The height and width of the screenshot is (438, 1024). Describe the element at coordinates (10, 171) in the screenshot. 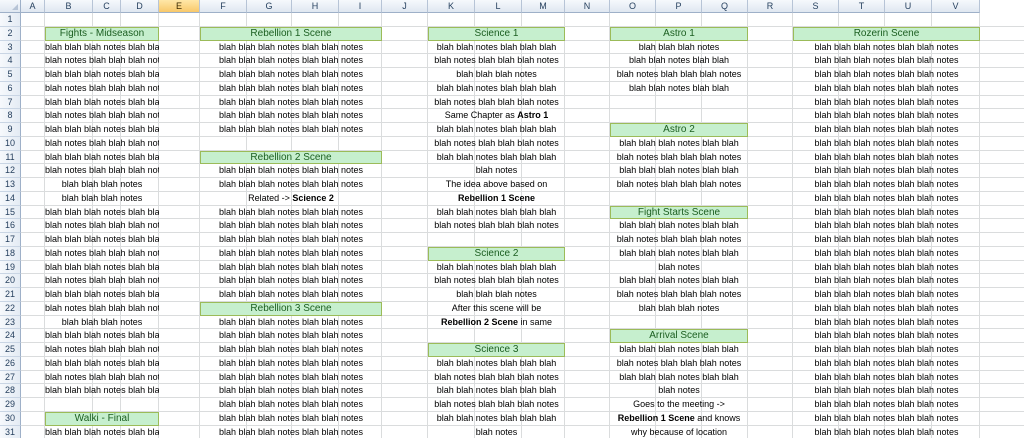

I see `row-header-12: 12` at that location.